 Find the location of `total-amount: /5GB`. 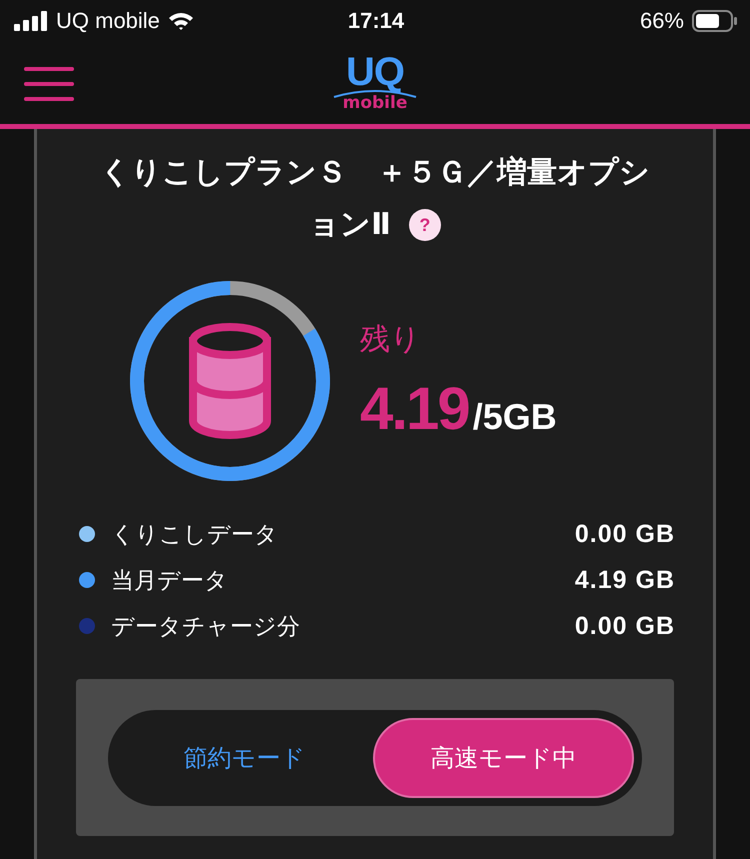

total-amount: /5GB is located at coordinates (514, 417).